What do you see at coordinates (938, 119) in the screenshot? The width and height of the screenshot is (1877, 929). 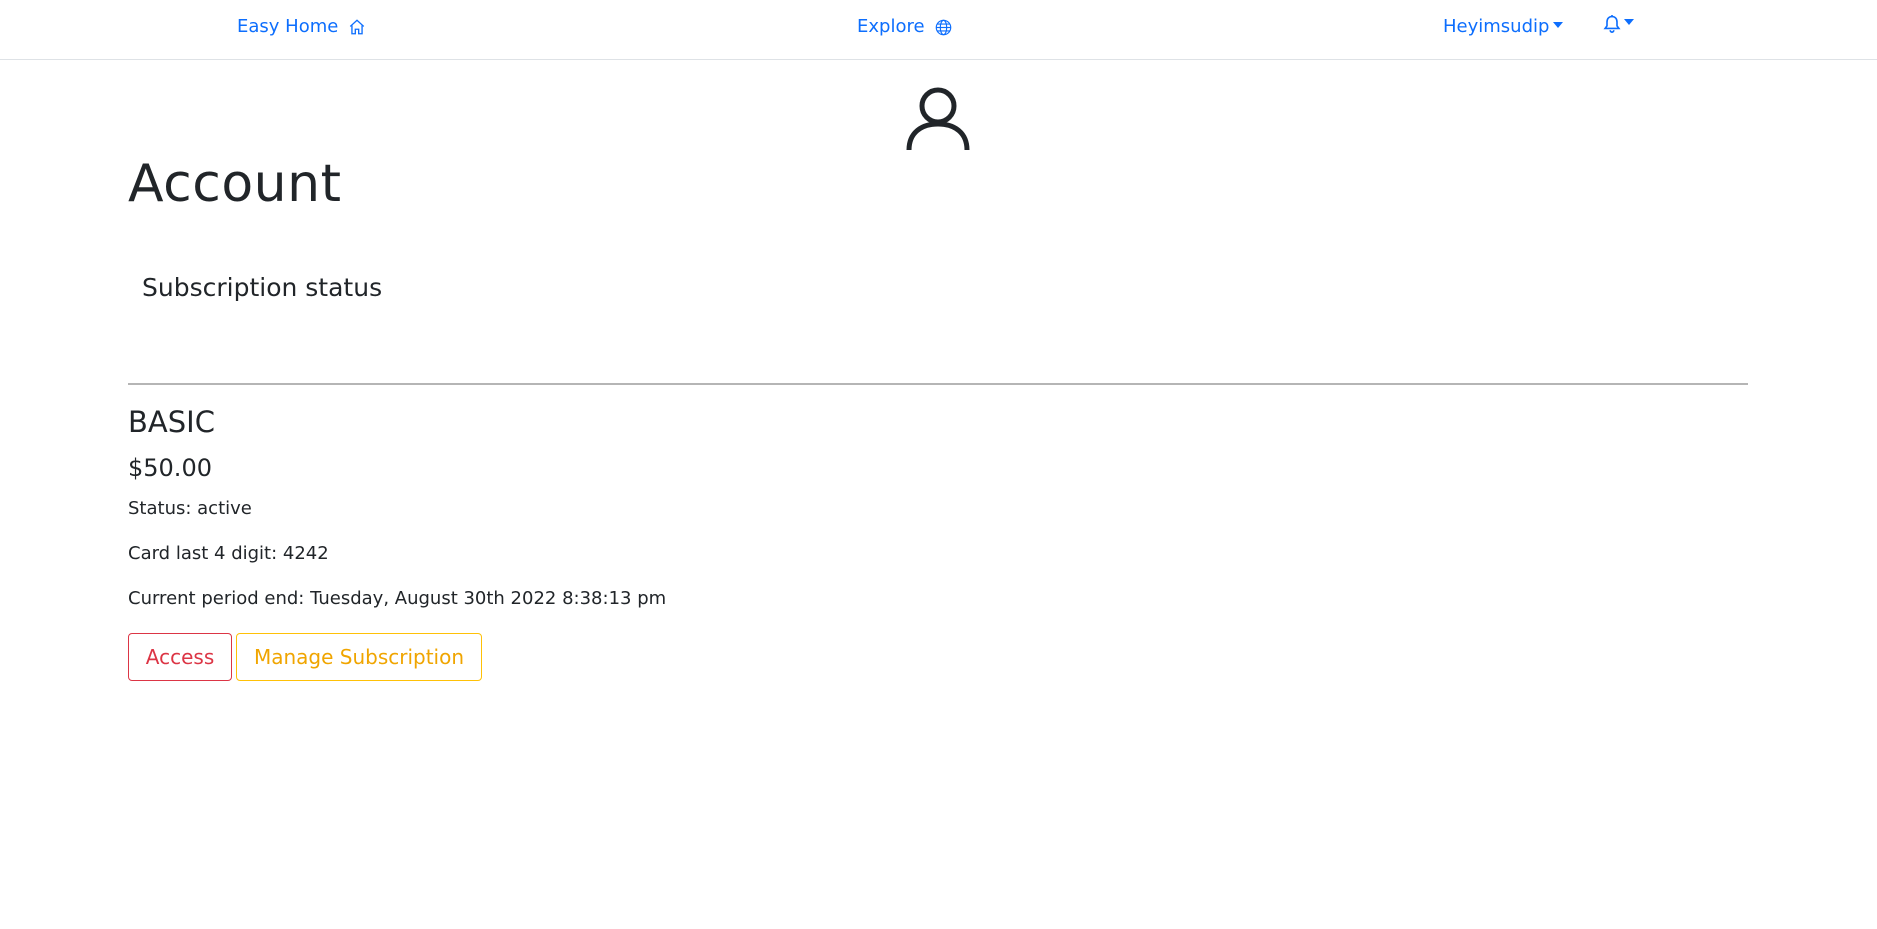 I see `person-icon` at bounding box center [938, 119].